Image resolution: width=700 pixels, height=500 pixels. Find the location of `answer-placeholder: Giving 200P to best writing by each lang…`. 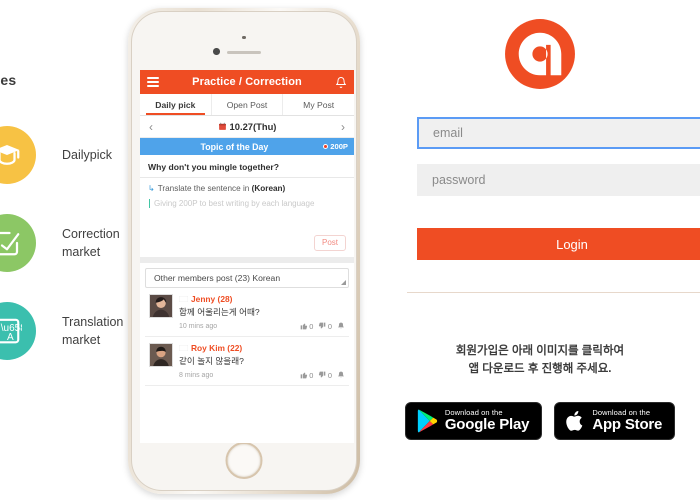

answer-placeholder: Giving 200P to best writing by each lang… is located at coordinates (234, 203).